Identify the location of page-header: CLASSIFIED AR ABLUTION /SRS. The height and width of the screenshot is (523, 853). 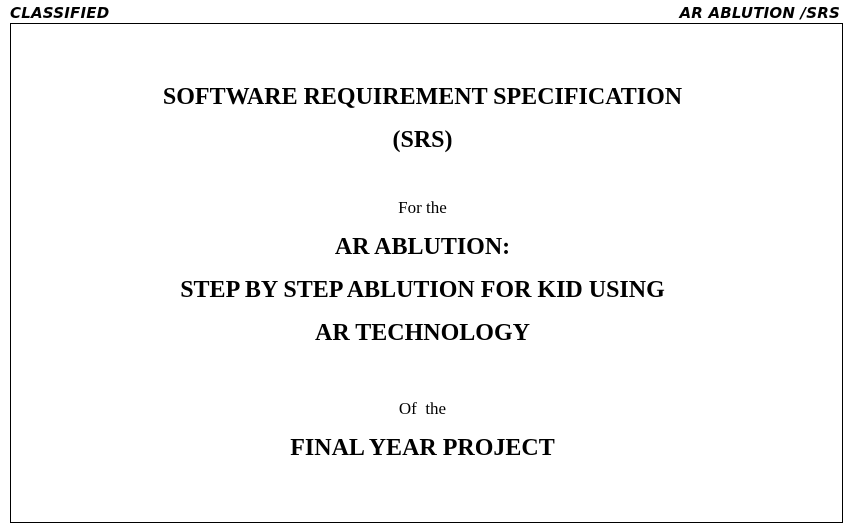
(426, 11).